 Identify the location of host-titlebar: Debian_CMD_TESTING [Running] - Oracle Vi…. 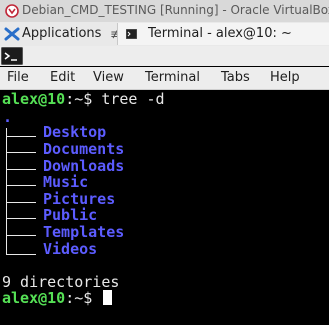
(164, 11).